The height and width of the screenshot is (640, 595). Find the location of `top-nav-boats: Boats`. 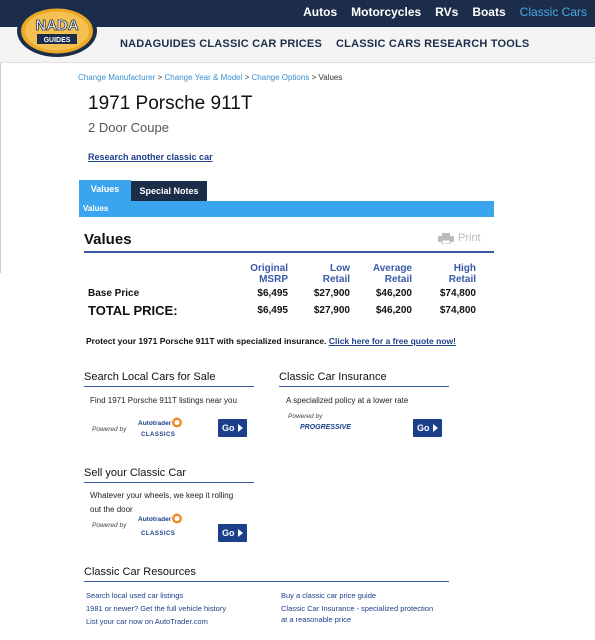

top-nav-boats: Boats is located at coordinates (488, 12).